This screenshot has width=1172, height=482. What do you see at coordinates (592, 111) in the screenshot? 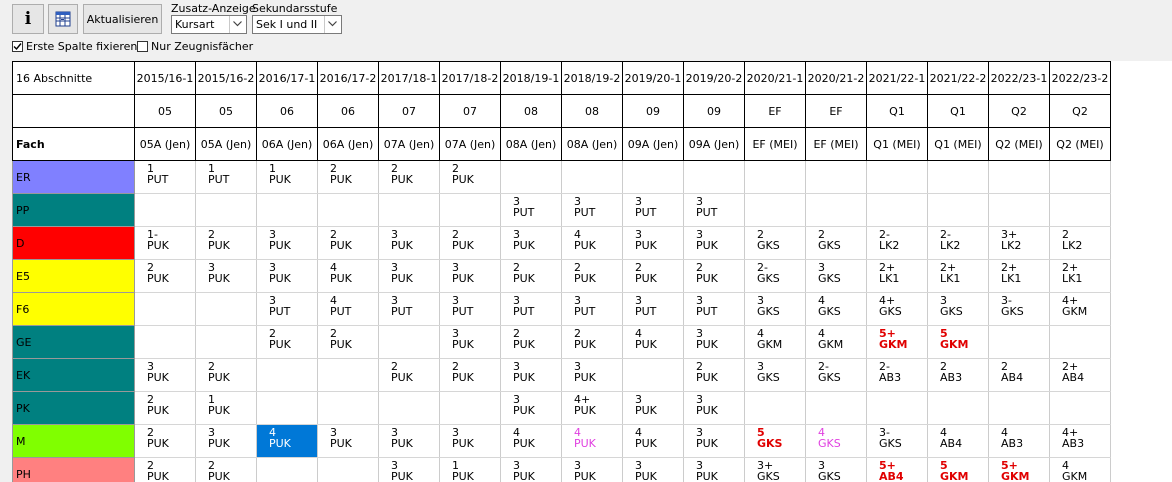
I see `header-stufe: 08` at bounding box center [592, 111].